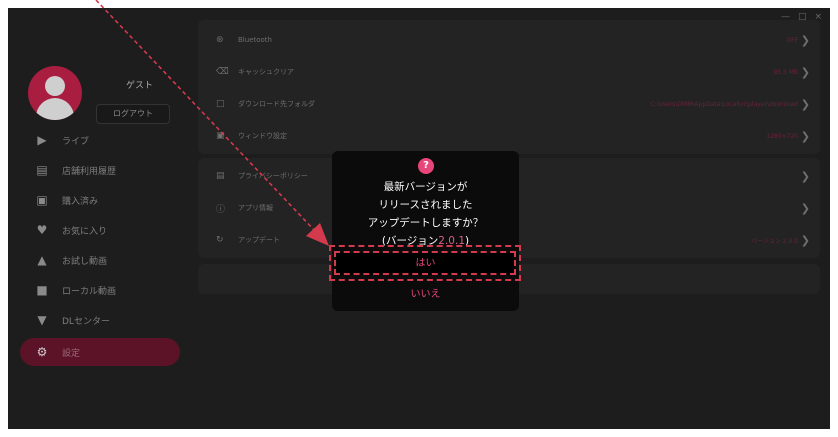 The width and height of the screenshot is (838, 437). I want to click on sidebar-item-local-video: ■ ローカル動画, so click(100, 290).